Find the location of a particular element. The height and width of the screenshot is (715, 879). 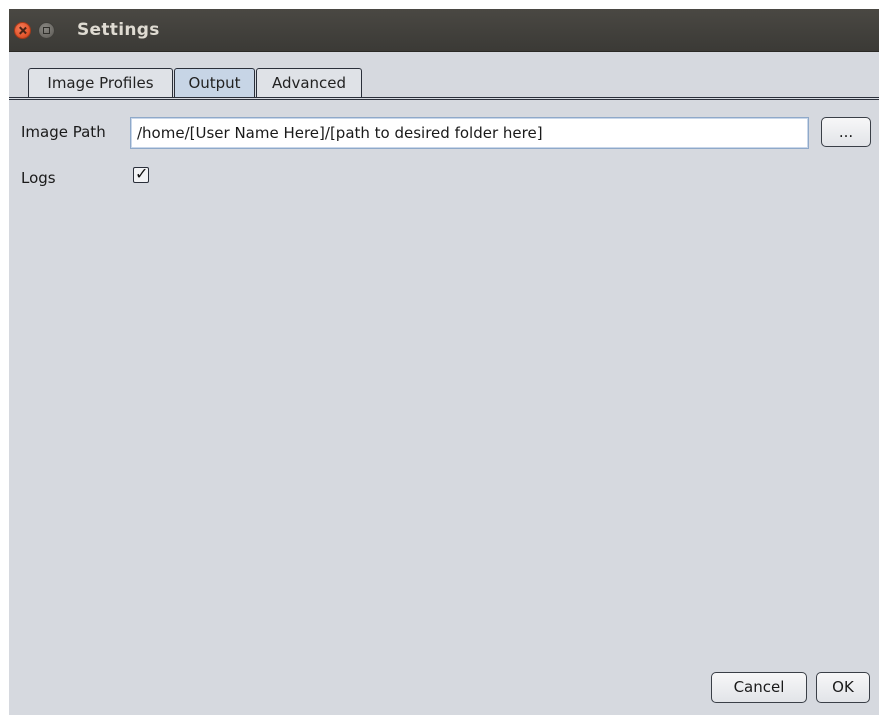

image-path-label: Image Path is located at coordinates (63, 132).